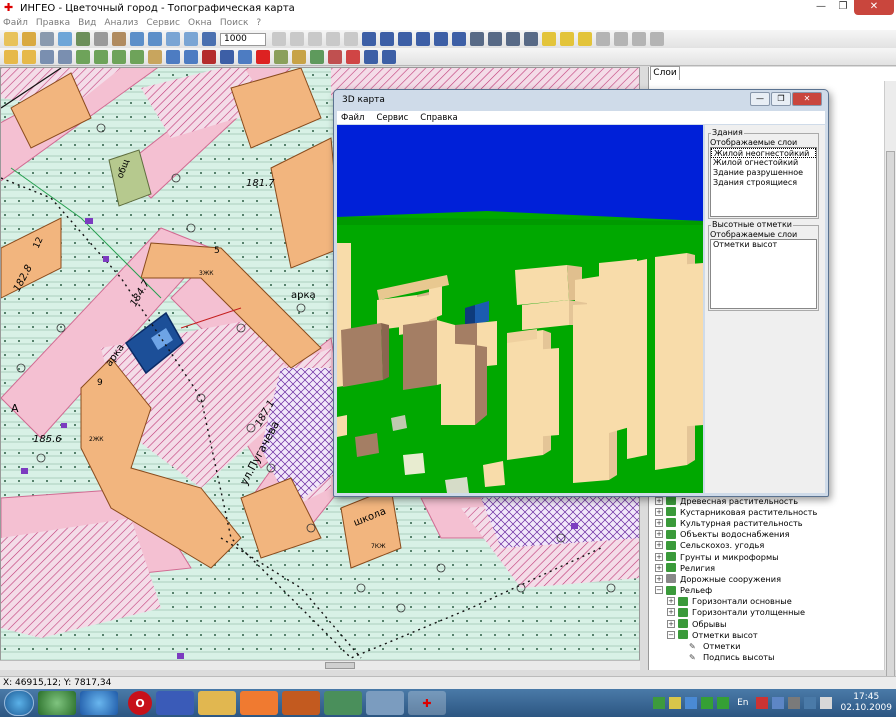  Describe the element at coordinates (767, 545) in the screenshot. I see `tree-item: + Сельскохоз. угодья` at that location.